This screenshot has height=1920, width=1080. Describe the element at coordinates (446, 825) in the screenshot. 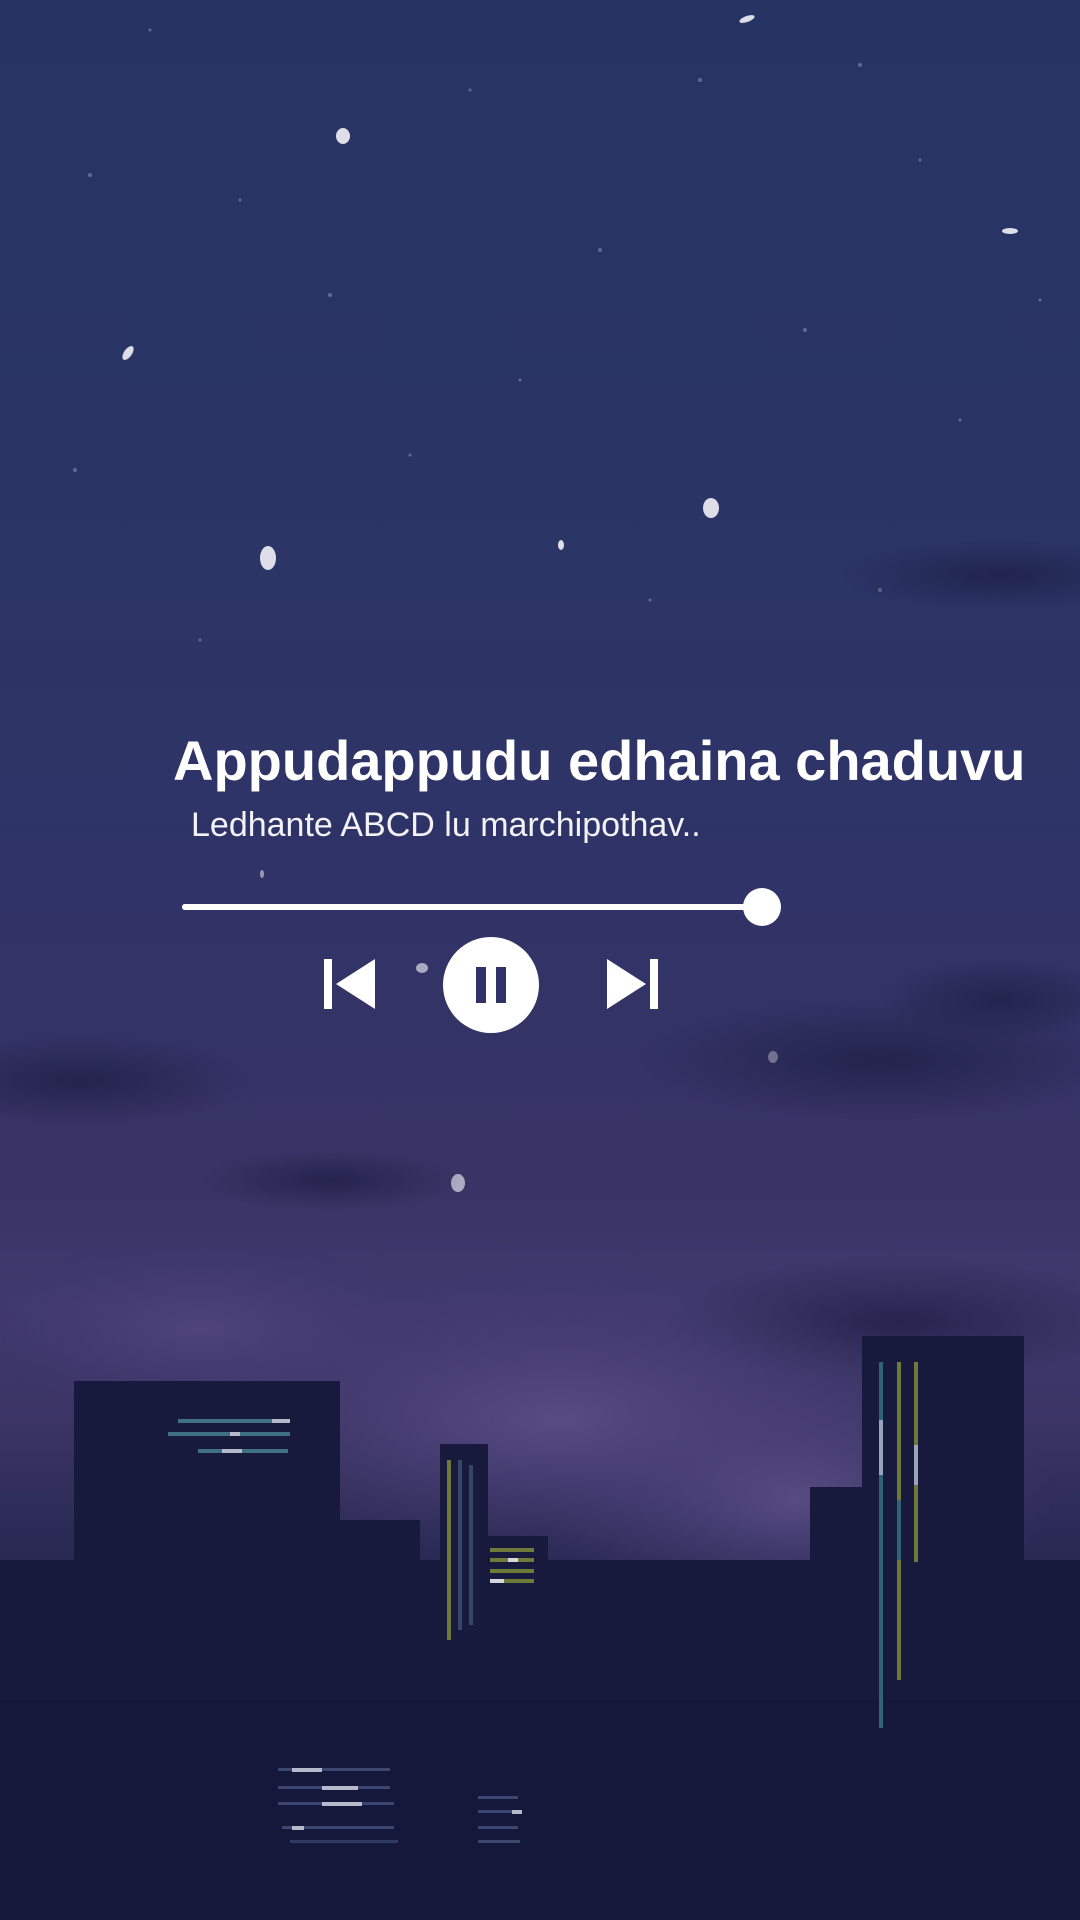

I see `song-subtitle: Ledhante ABCD lu marchipothav..` at that location.